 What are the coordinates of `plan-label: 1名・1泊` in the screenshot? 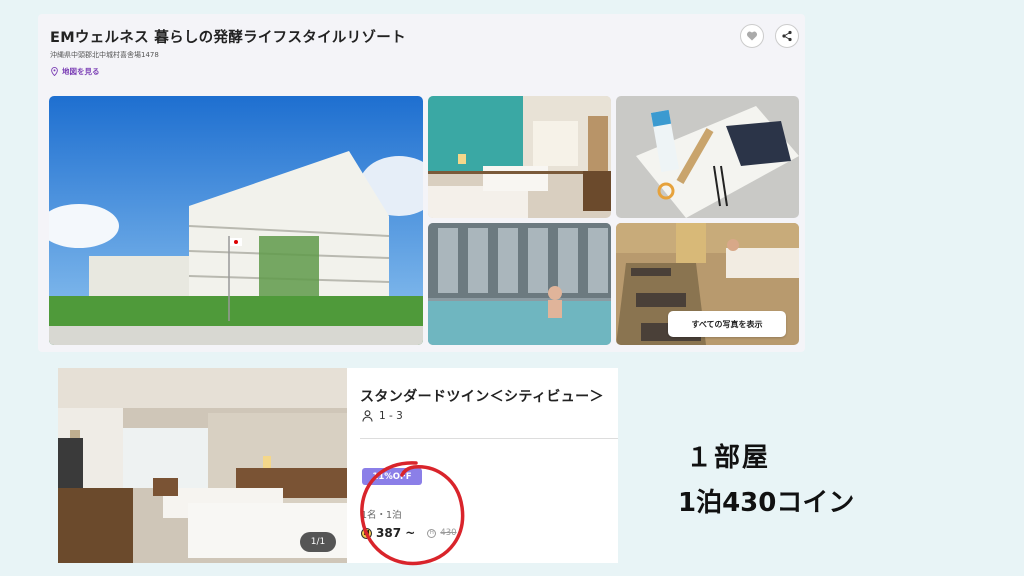 It's located at (381, 515).